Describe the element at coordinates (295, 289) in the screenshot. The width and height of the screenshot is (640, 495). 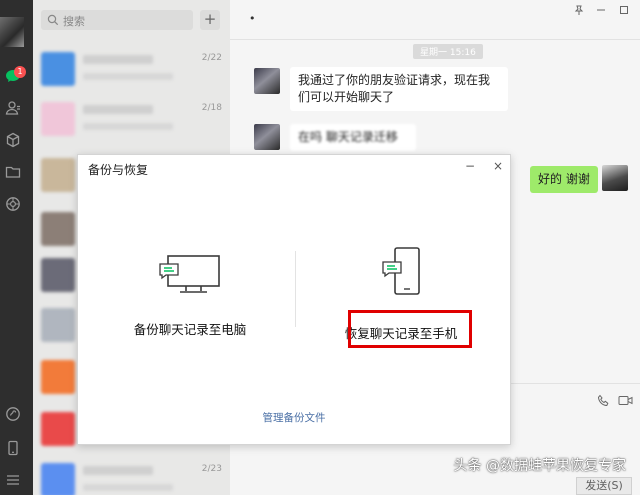
I see `option-divider` at that location.